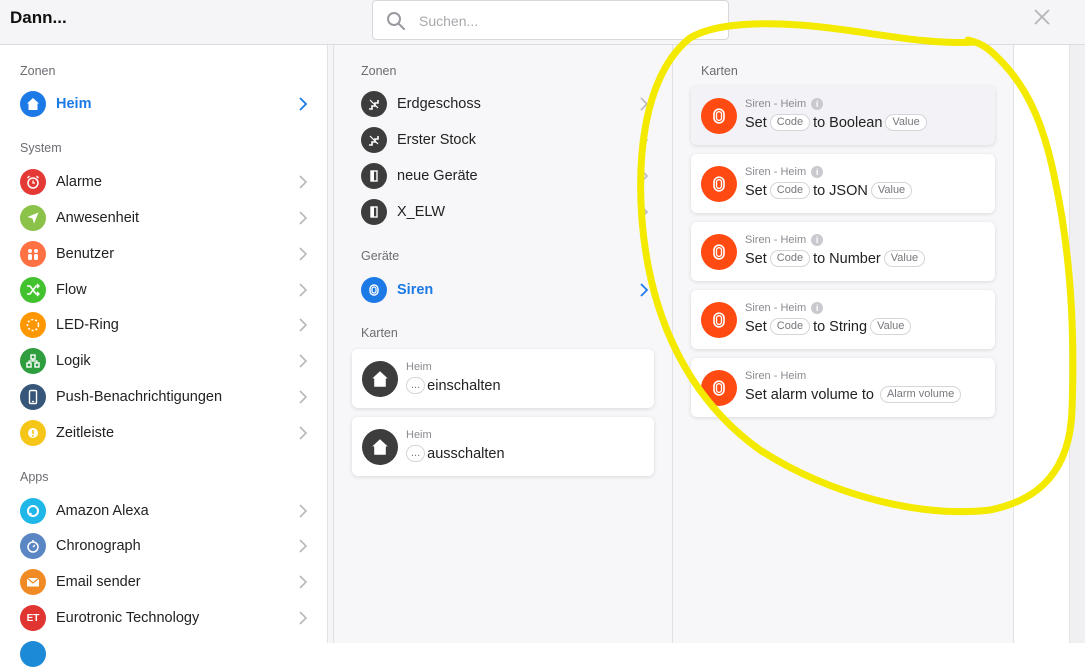 The image size is (1085, 671). What do you see at coordinates (415, 290) in the screenshot?
I see `device-item-label: Siren` at bounding box center [415, 290].